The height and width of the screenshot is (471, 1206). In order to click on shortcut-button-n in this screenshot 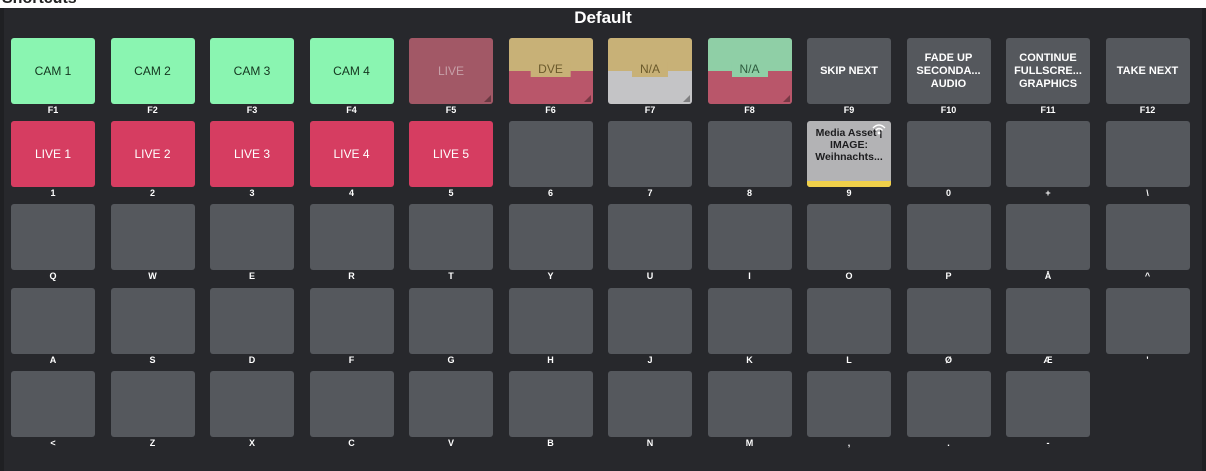, I will do `click(650, 403)`.